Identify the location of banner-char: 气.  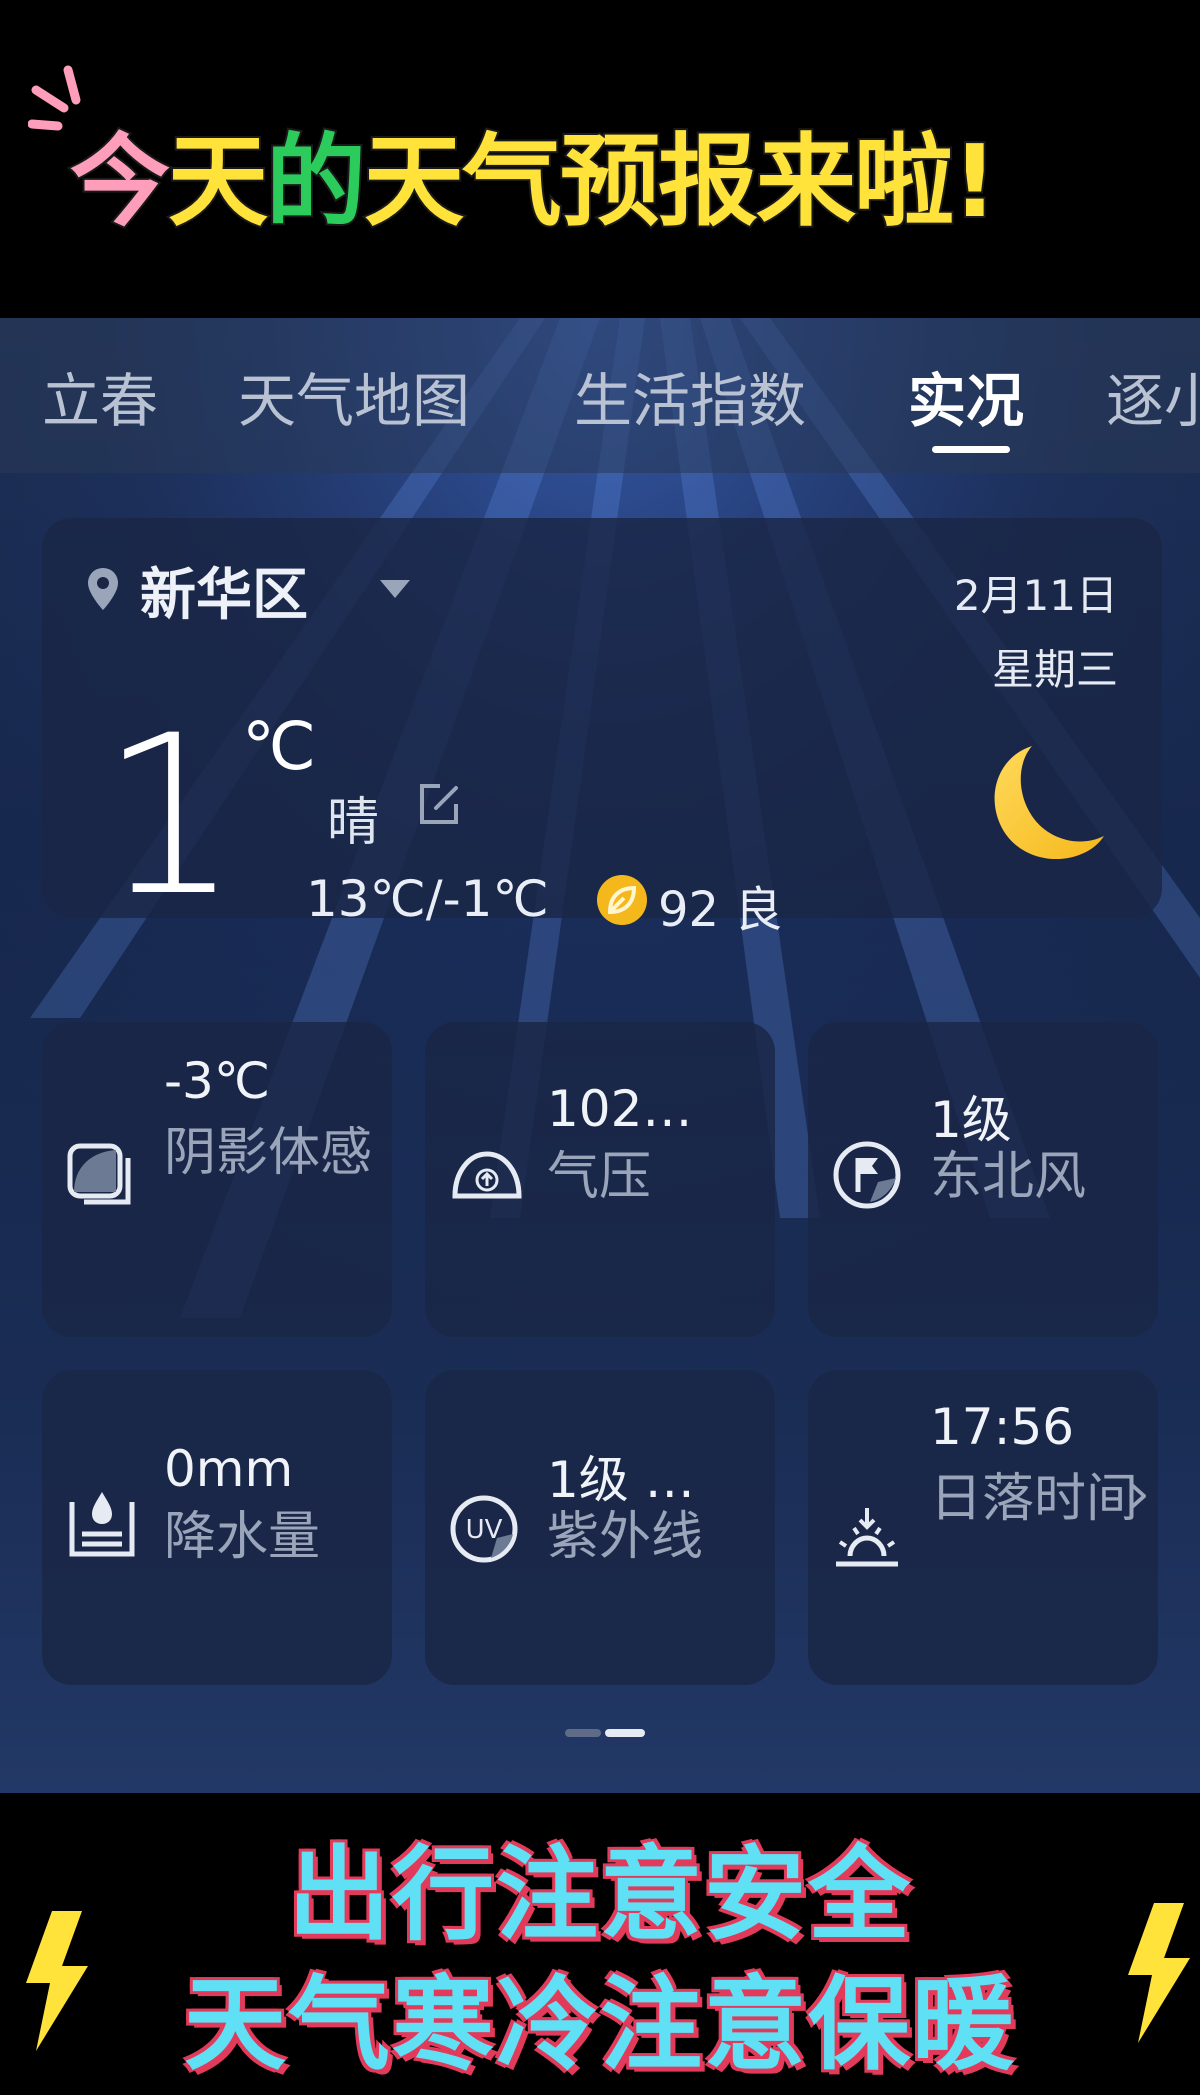
(512, 181).